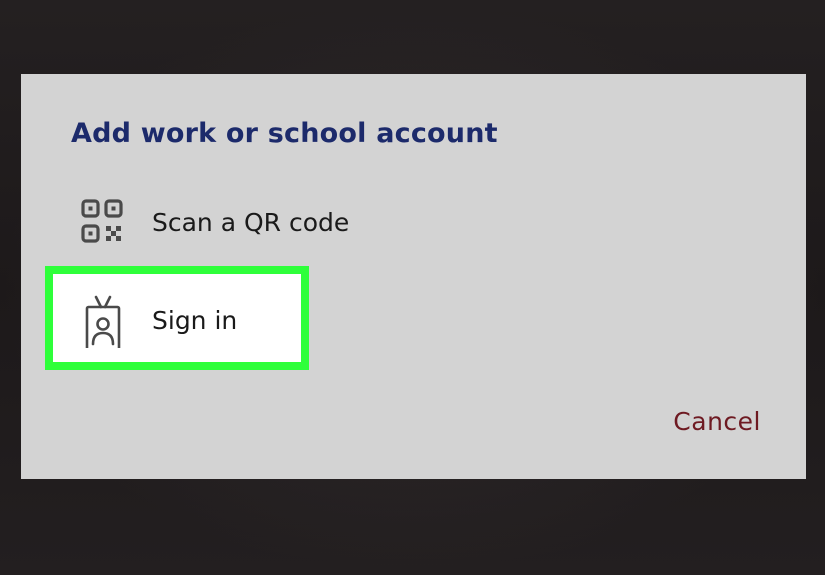  What do you see at coordinates (103, 321) in the screenshot?
I see `id-badge-icon` at bounding box center [103, 321].